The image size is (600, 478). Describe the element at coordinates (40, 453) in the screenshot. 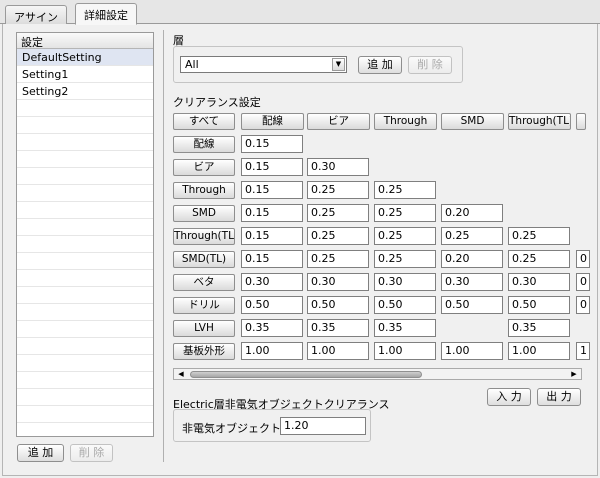

I see `add-setting-button: 追 加` at that location.